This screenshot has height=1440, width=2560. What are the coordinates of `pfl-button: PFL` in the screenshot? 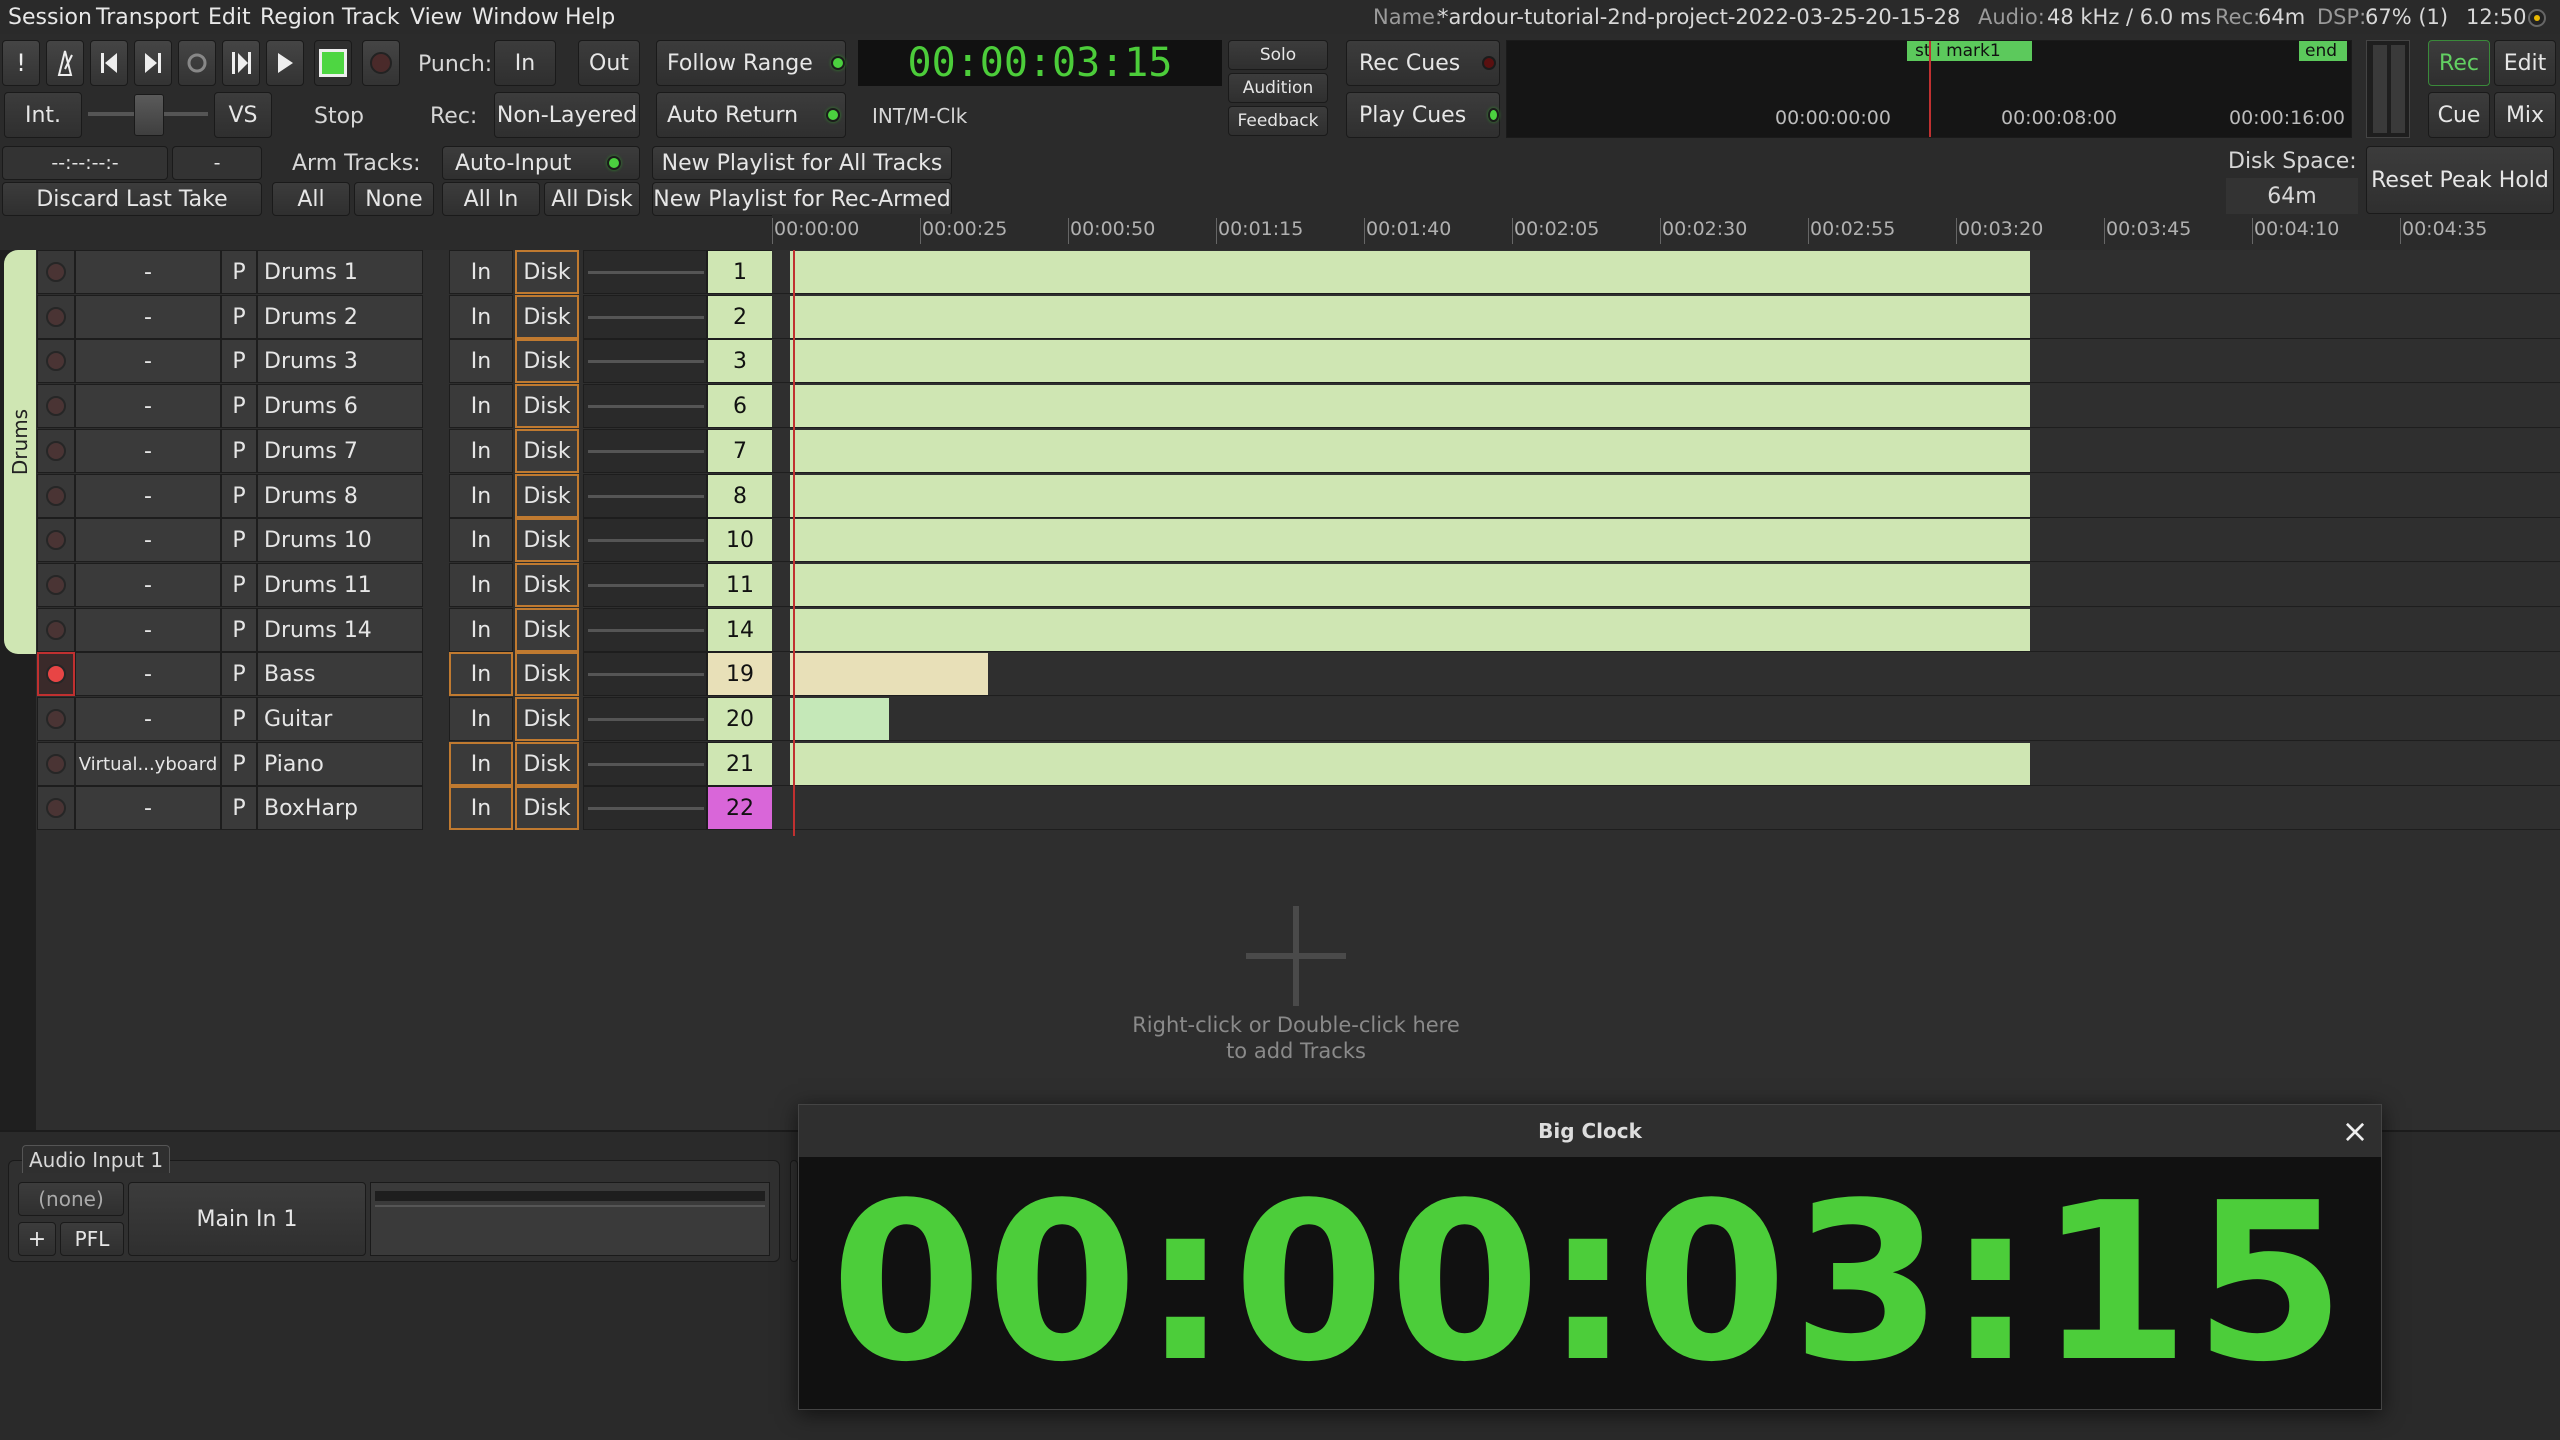 It's located at (92, 1239).